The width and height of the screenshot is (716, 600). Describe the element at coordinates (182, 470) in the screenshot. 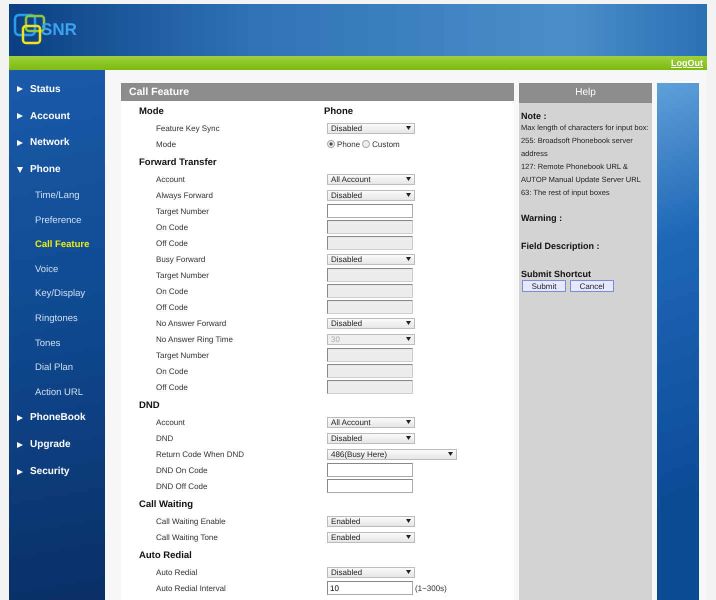

I see `field-label: DND On Code` at that location.